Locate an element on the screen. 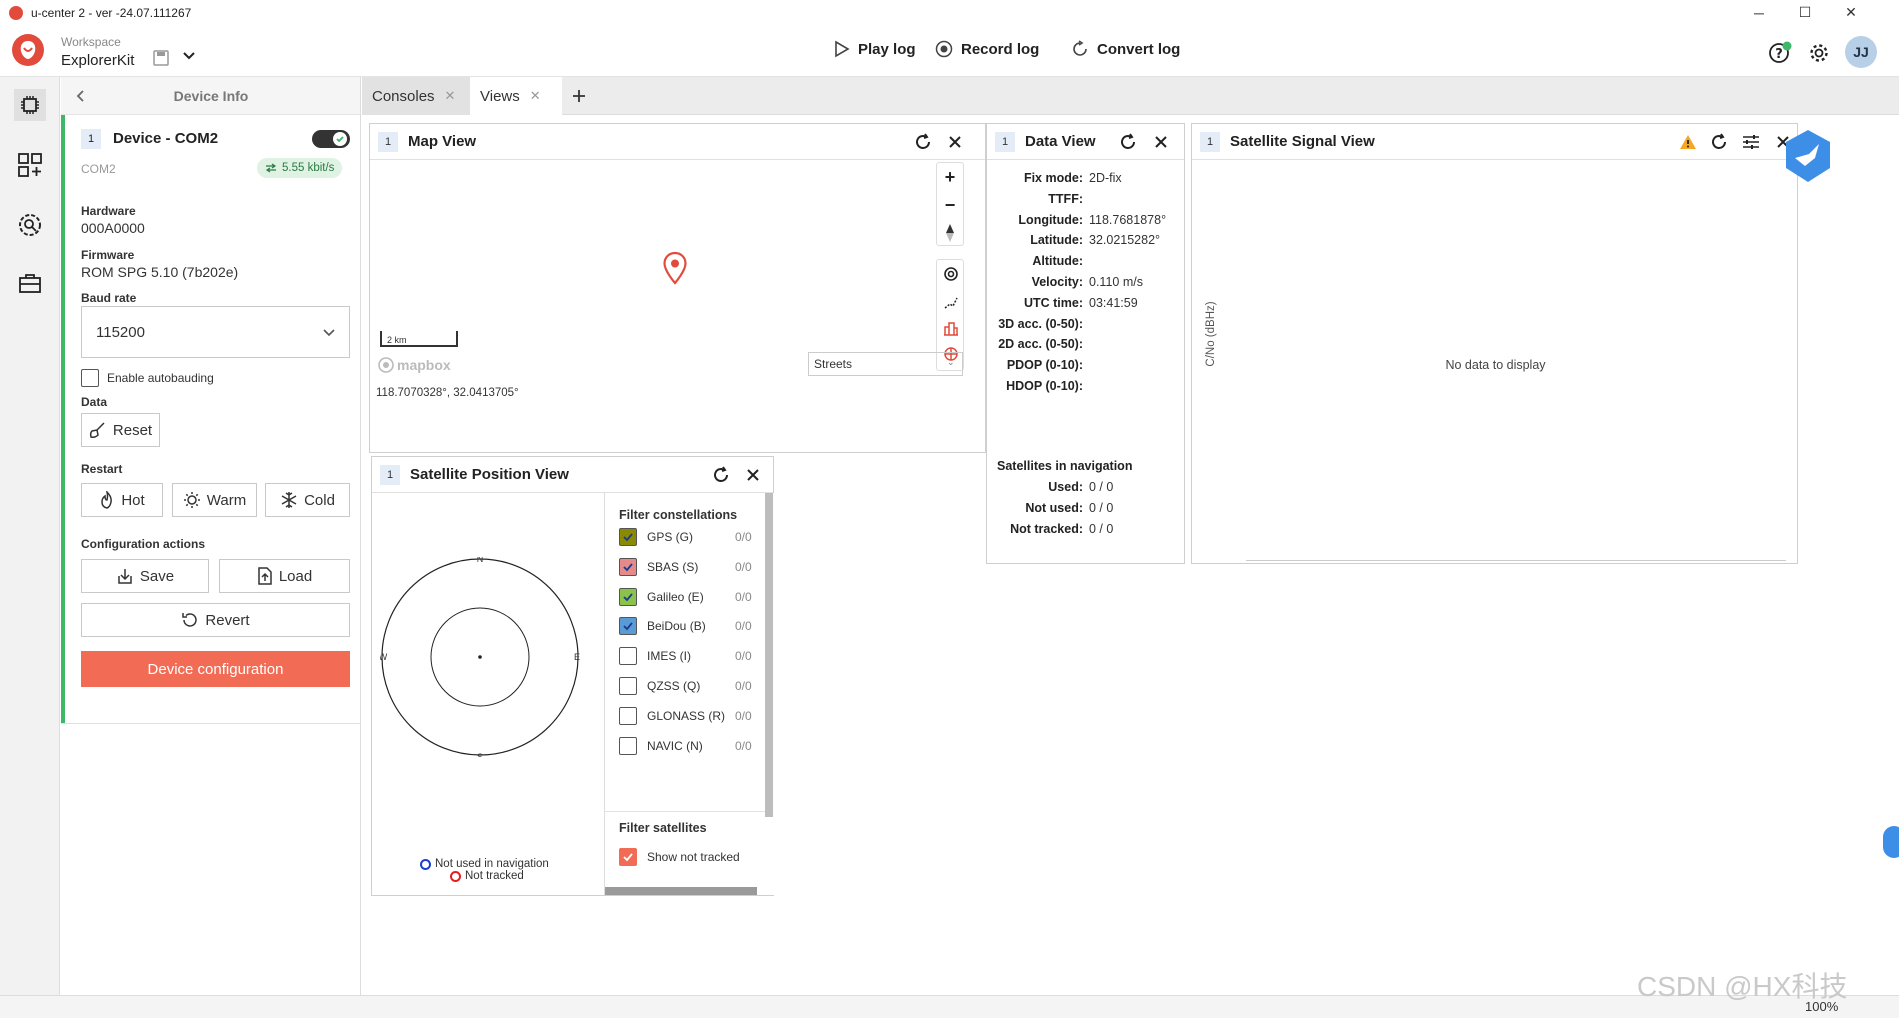 Image resolution: width=1899 pixels, height=1018 pixels. data-rate-value: 5.55 kbit/s is located at coordinates (308, 168).